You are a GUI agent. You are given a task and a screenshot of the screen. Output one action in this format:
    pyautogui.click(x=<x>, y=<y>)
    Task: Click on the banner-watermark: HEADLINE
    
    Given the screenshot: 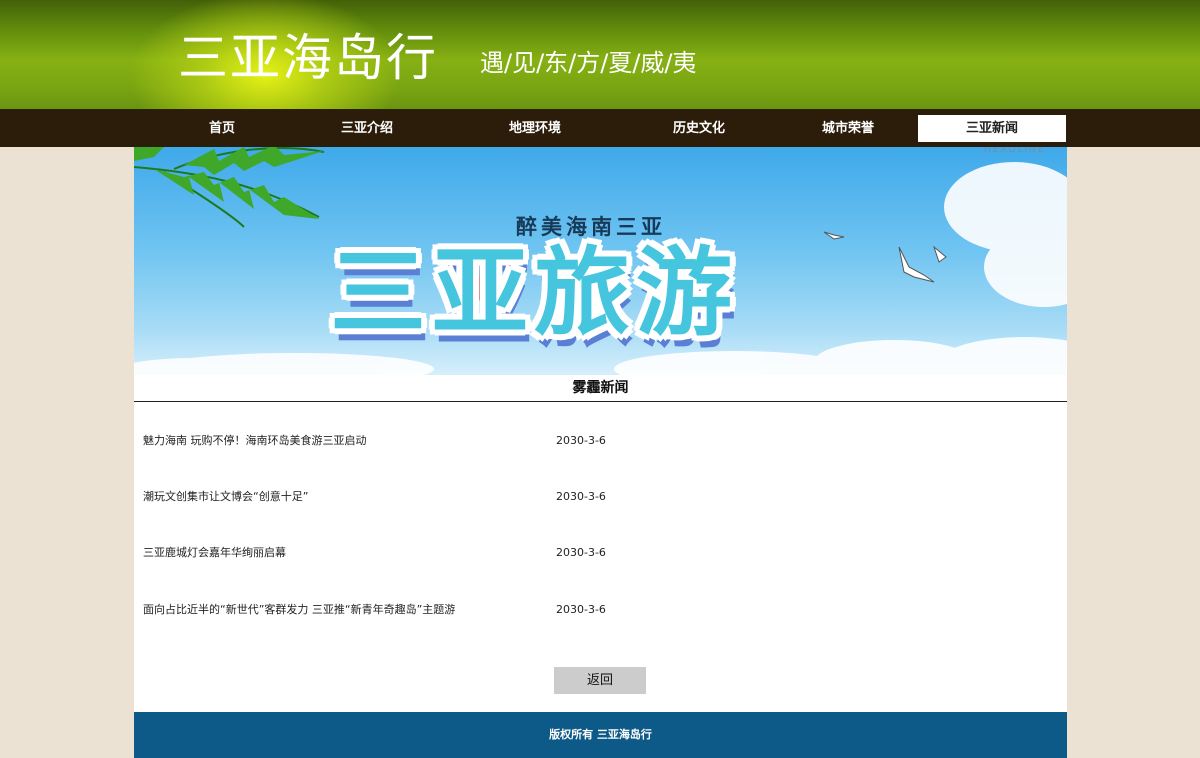 What is the action you would take?
    pyautogui.click(x=1015, y=151)
    